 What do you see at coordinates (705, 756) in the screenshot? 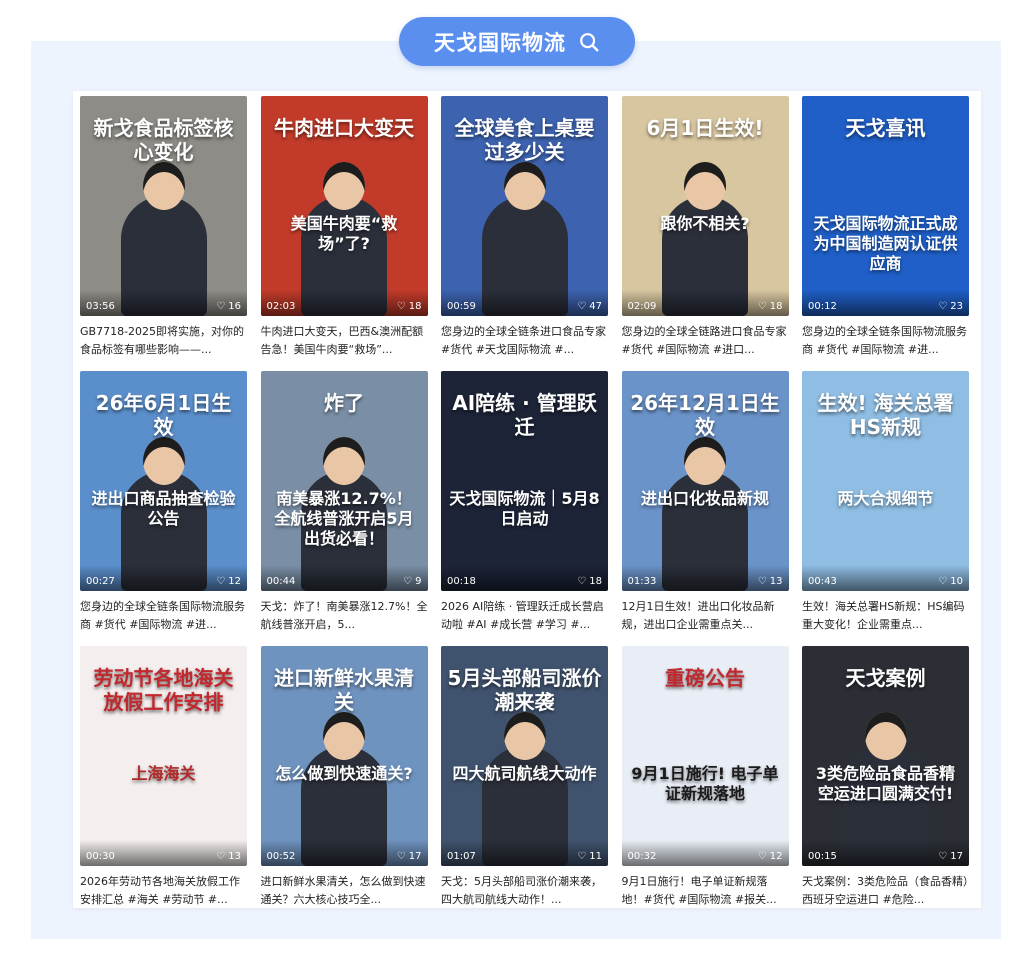
I see `video-thumbnail: 重磅公告 9月1日施行! 电子单证新规落地 00:32 ♡ 12` at bounding box center [705, 756].